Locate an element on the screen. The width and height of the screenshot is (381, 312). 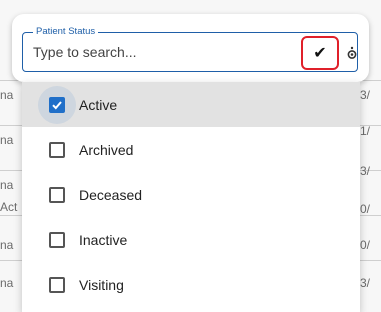
option-label: Archived is located at coordinates (106, 149).